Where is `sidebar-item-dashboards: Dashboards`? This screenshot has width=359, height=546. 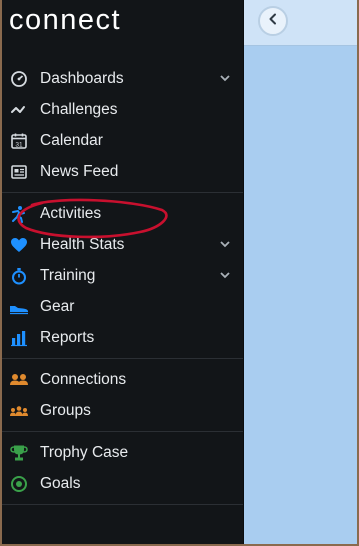 sidebar-item-dashboards: Dashboards is located at coordinates (122, 78).